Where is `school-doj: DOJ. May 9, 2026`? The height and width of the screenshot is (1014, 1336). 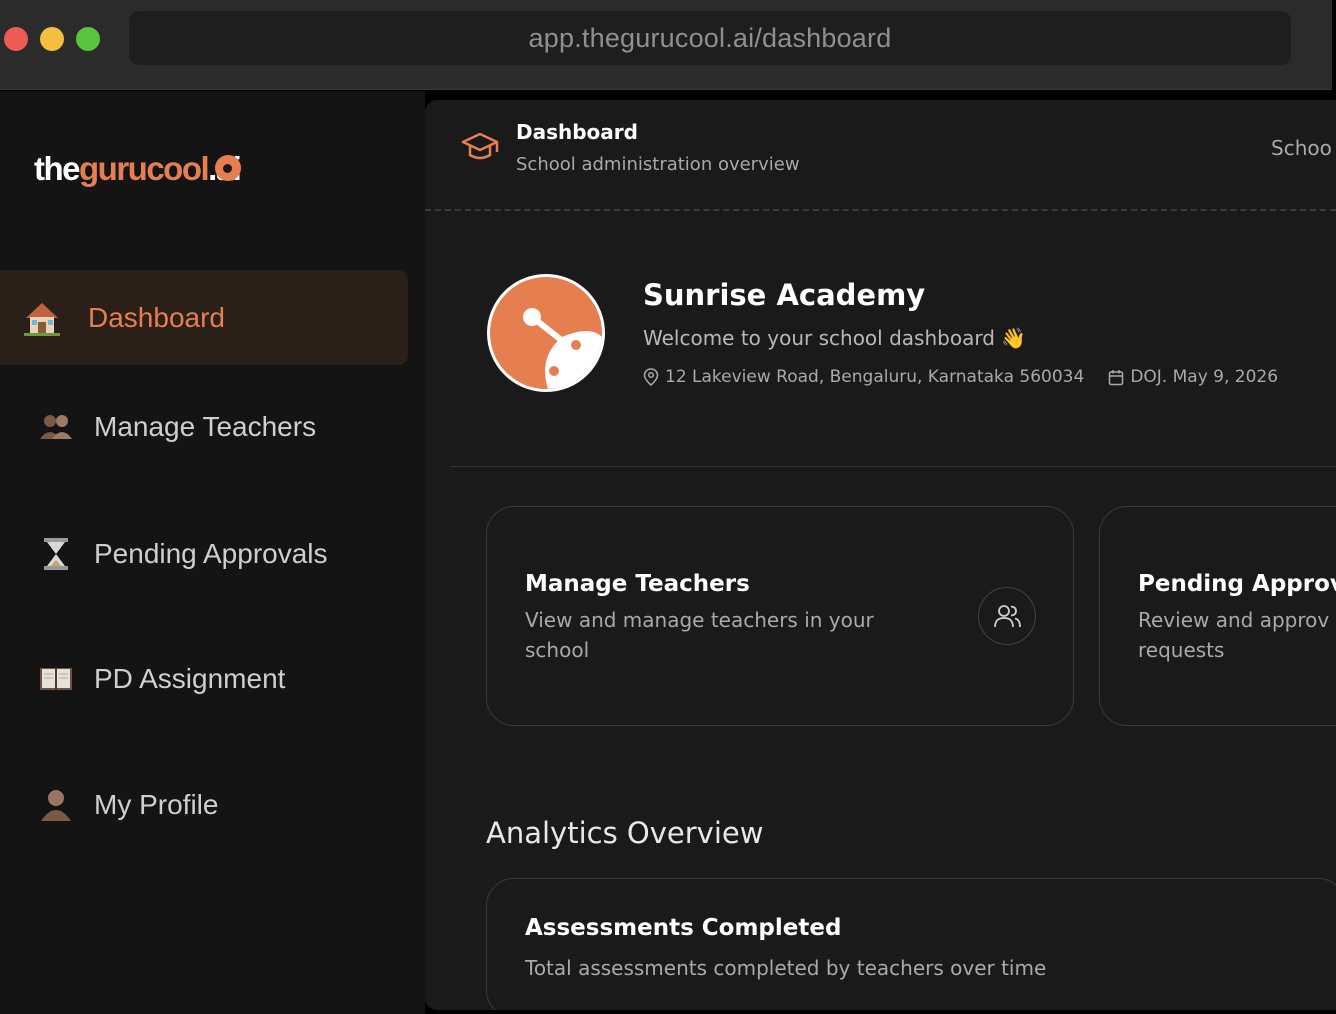
school-doj: DOJ. May 9, 2026 is located at coordinates (1204, 377).